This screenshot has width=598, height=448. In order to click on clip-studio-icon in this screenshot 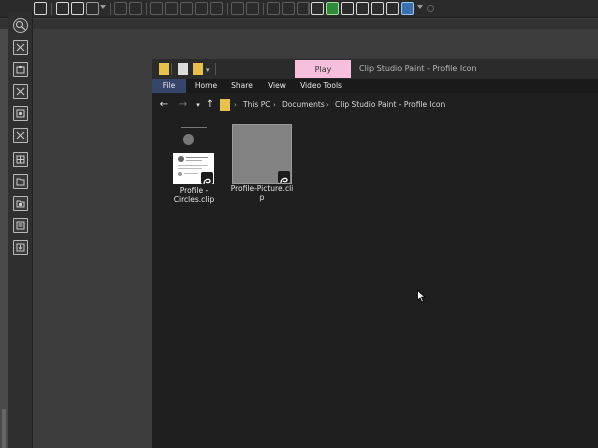, I will do `click(332, 8)`.